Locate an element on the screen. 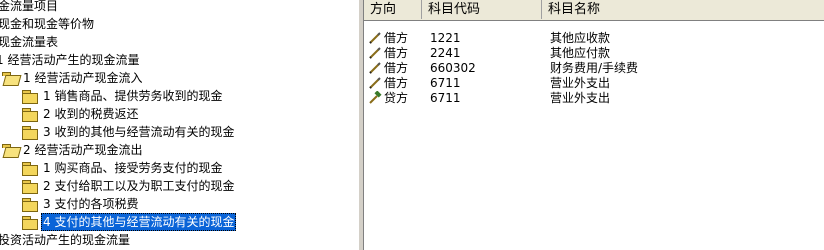  tree-node: 2 经营活动产现金流出 is located at coordinates (73, 150).